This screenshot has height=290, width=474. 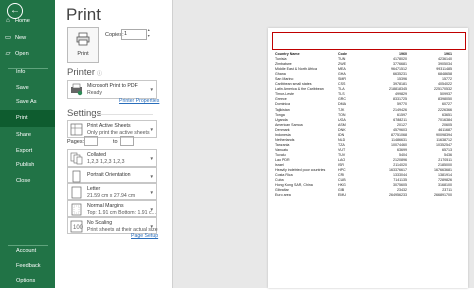 What do you see at coordinates (115, 142) in the screenshot?
I see `pages-to-label: to` at bounding box center [115, 142].